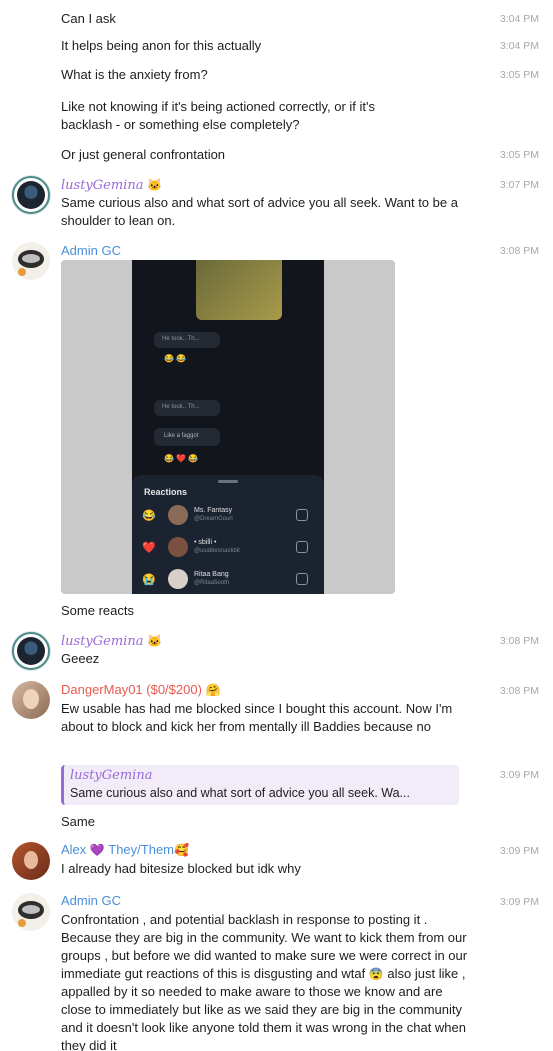 This screenshot has height=1051, width=553. Describe the element at coordinates (80, 658) in the screenshot. I see `message-text: Geeez` at that location.